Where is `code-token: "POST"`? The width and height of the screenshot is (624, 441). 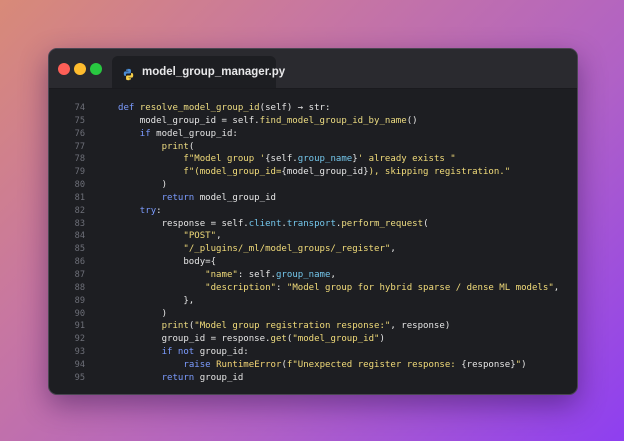 code-token: "POST" is located at coordinates (200, 236).